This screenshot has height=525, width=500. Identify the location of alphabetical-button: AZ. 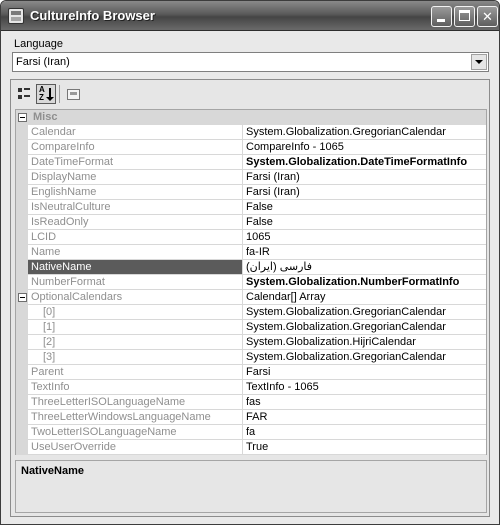
(46, 94).